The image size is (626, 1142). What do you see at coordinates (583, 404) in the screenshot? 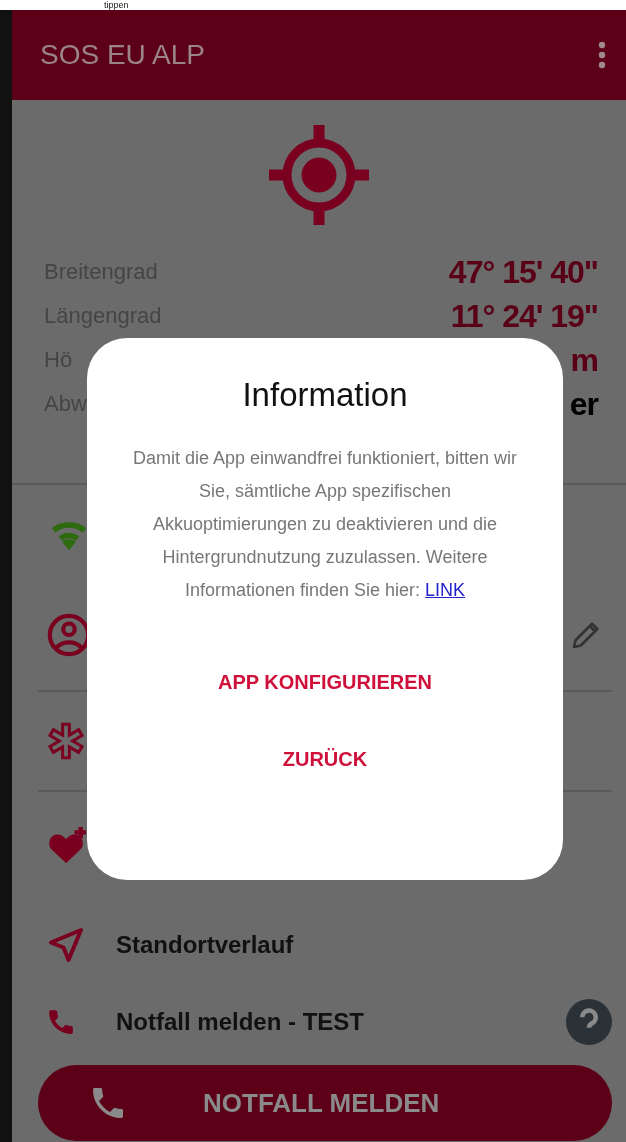
I see `coordinate-value: er` at bounding box center [583, 404].